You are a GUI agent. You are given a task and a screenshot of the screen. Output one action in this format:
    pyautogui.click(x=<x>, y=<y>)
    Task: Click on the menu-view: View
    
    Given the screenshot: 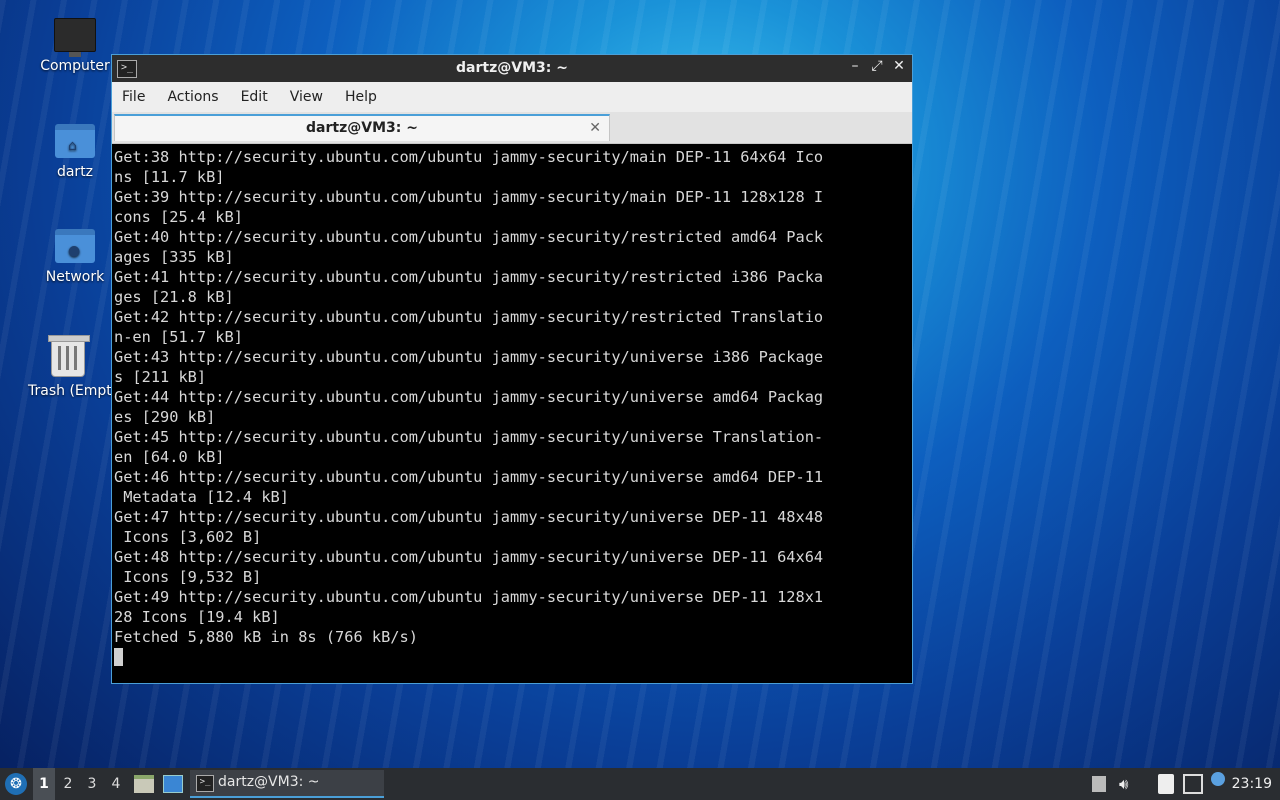 What is the action you would take?
    pyautogui.click(x=306, y=97)
    